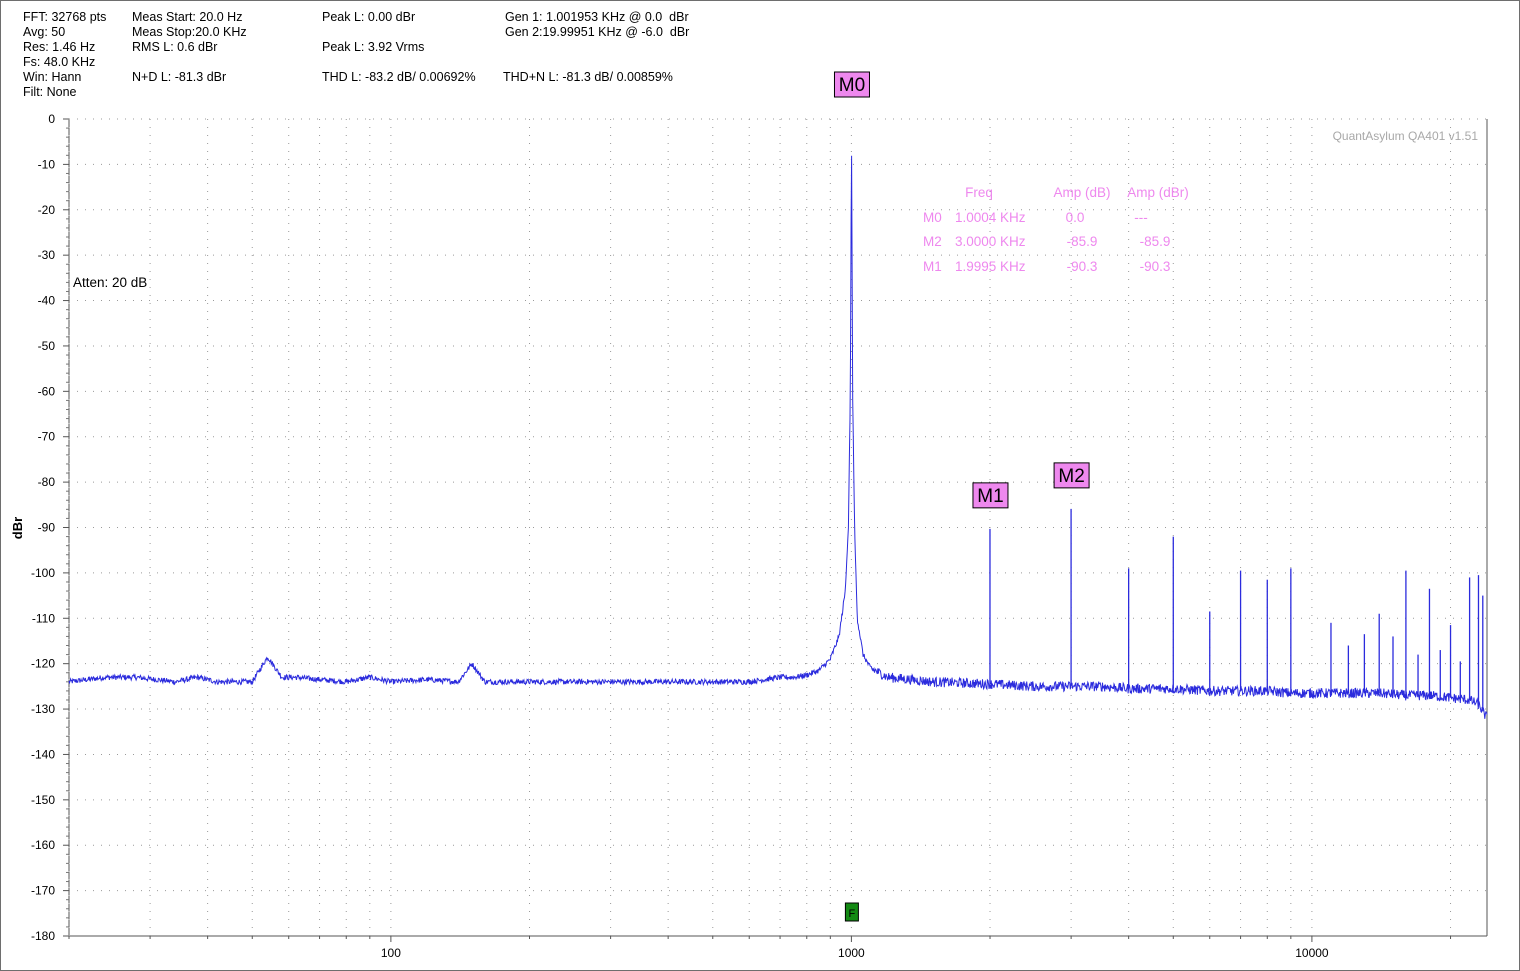 The image size is (1520, 971). I want to click on table-row-freq: 1.0004 KHz, so click(990, 217).